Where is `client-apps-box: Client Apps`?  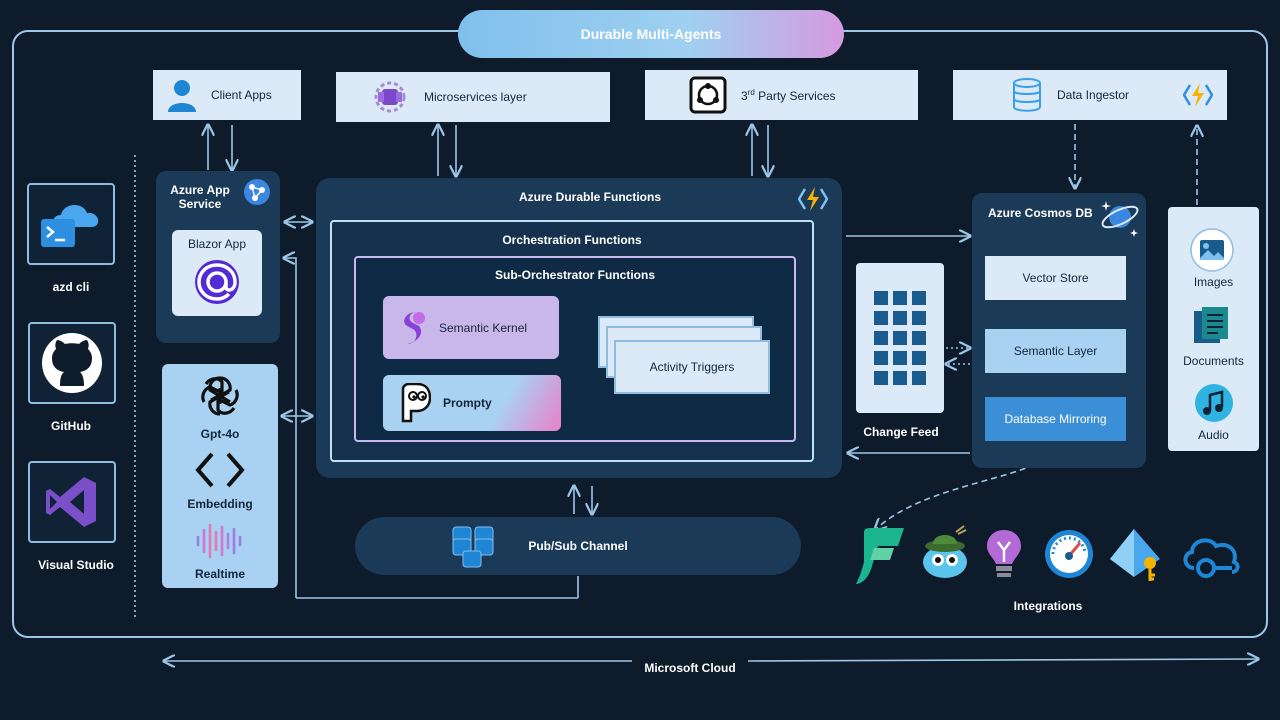 client-apps-box: Client Apps is located at coordinates (227, 95).